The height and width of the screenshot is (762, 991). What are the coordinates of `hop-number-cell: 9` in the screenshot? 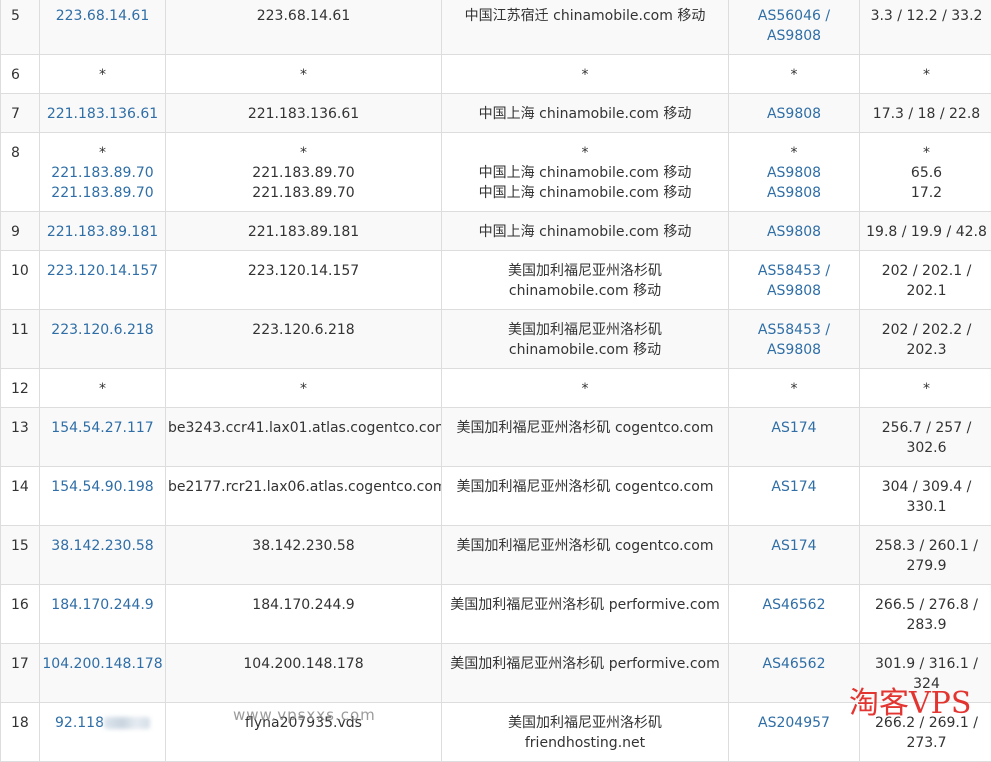 It's located at (20, 231).